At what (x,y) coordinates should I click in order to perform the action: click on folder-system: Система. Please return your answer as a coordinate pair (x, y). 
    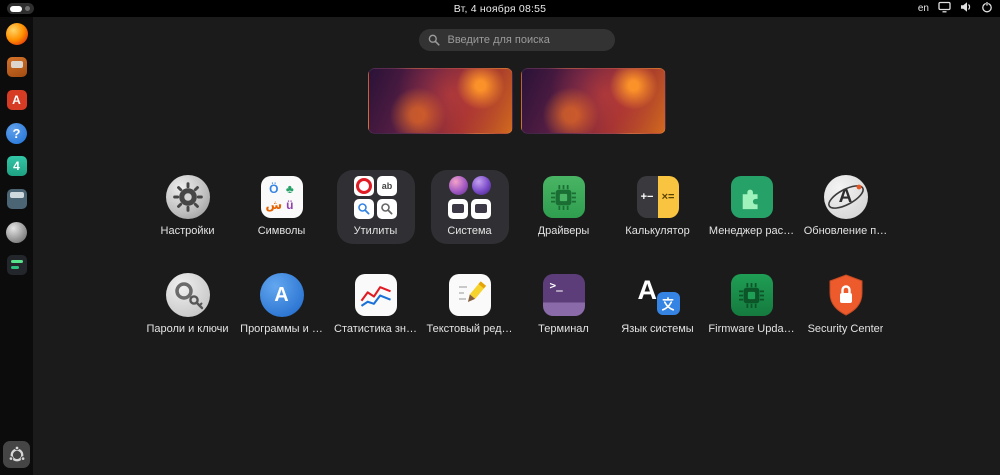
    Looking at the image, I should click on (469, 207).